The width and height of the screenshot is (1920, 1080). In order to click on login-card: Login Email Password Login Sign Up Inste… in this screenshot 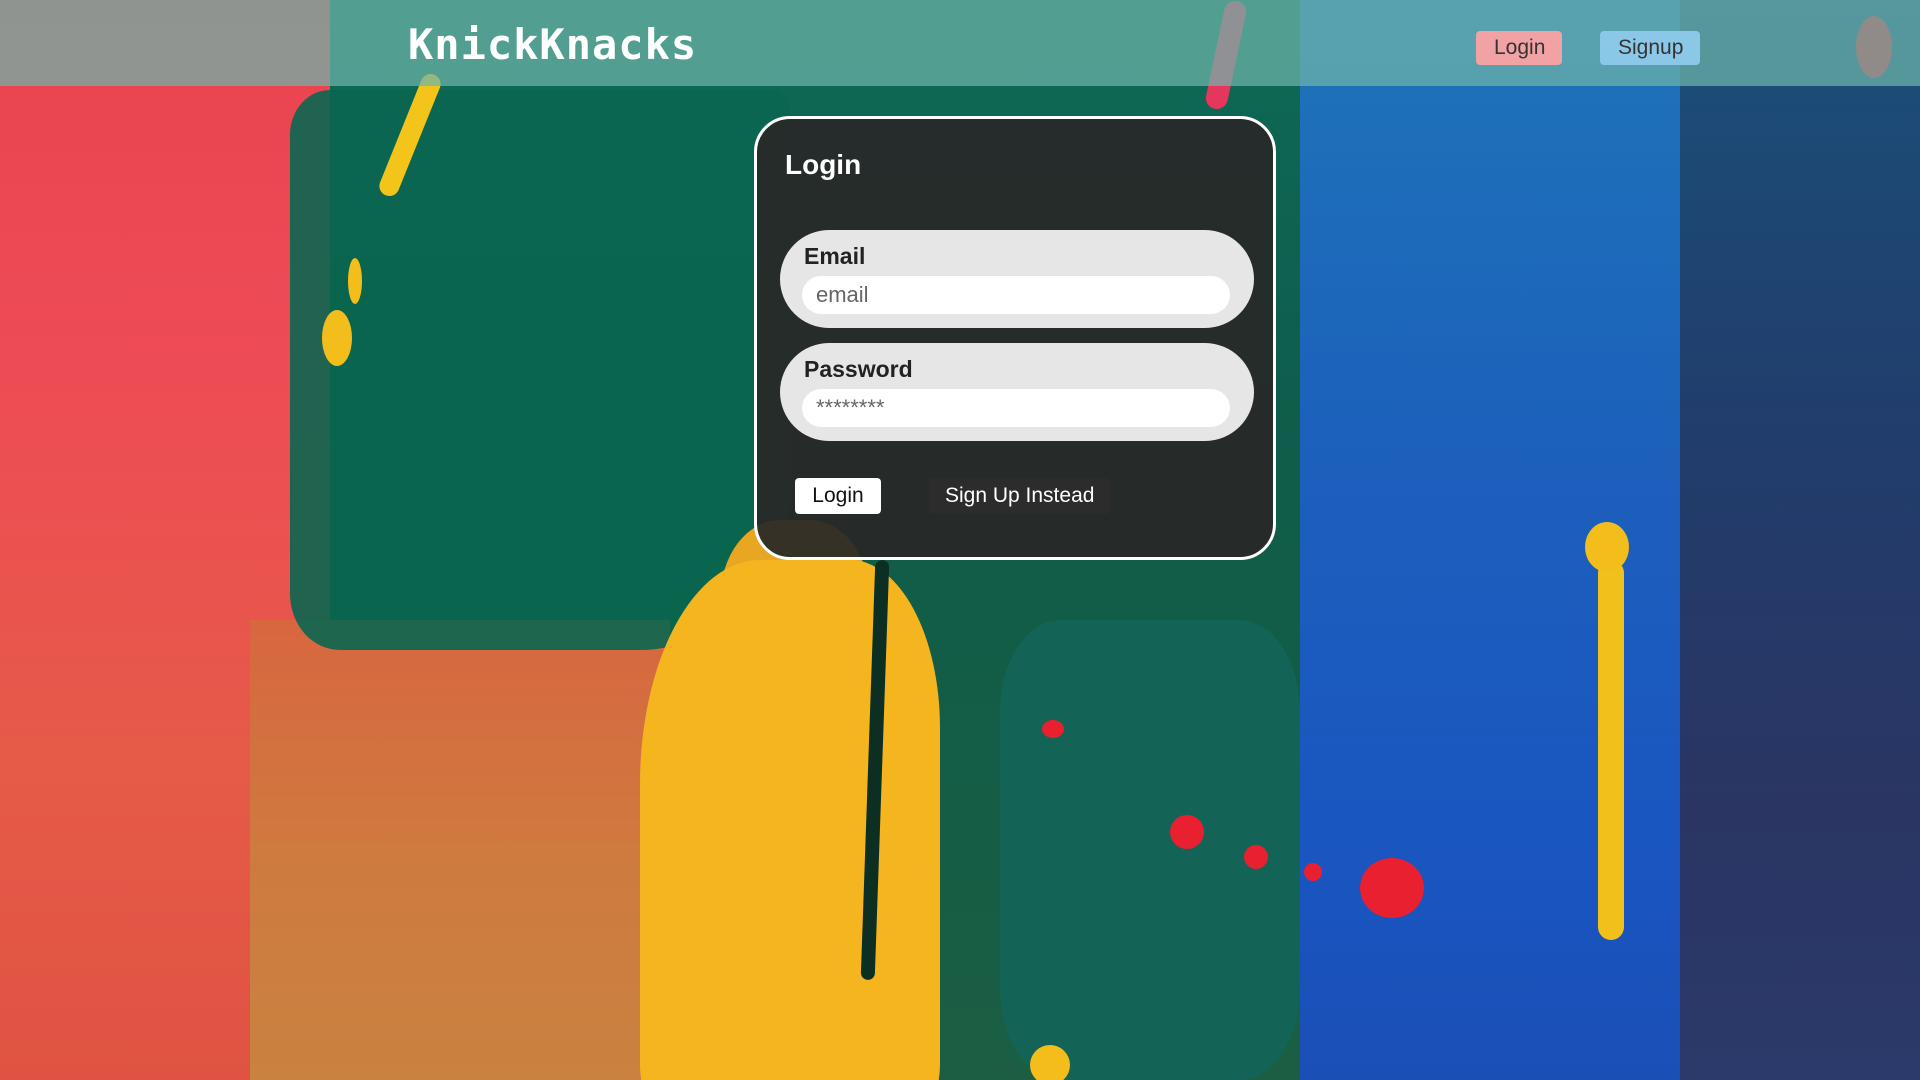, I will do `click(1015, 338)`.